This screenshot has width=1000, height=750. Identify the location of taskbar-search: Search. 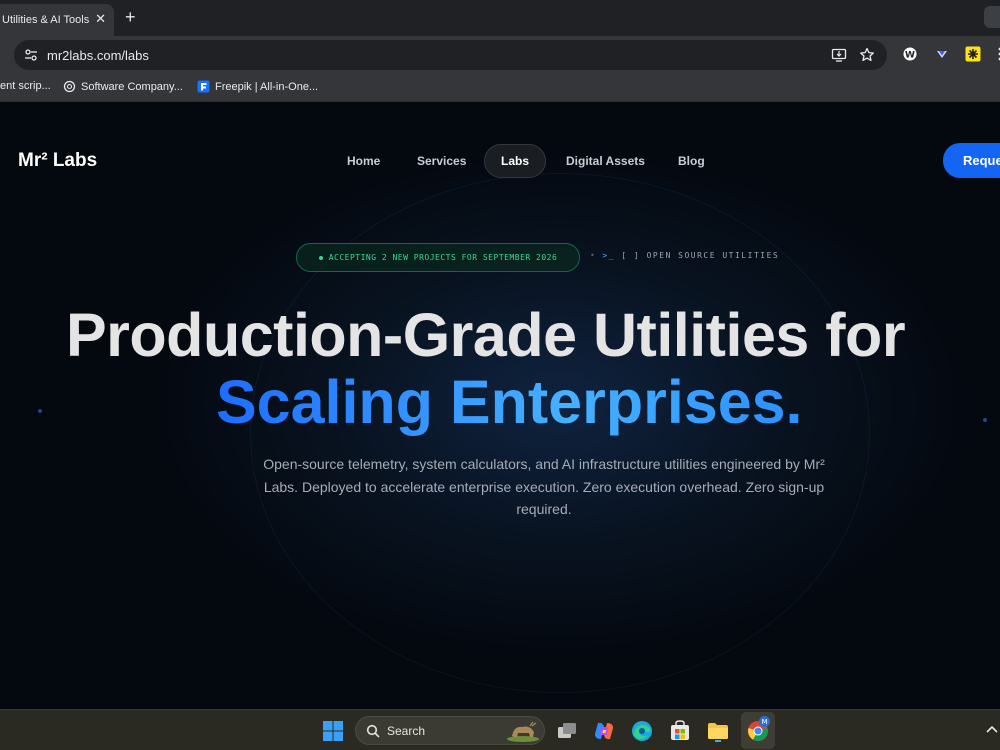
(450, 730).